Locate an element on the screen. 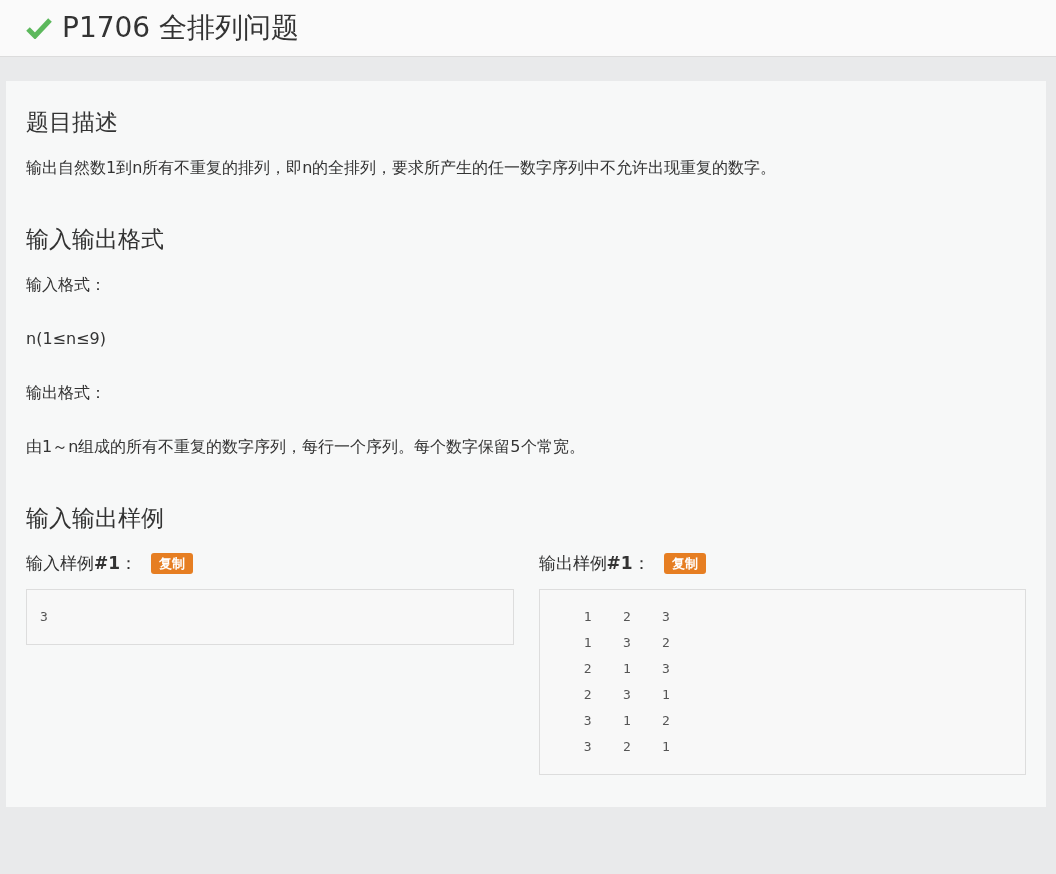 The image size is (1056, 874). section-text: 输出格式： is located at coordinates (66, 393).